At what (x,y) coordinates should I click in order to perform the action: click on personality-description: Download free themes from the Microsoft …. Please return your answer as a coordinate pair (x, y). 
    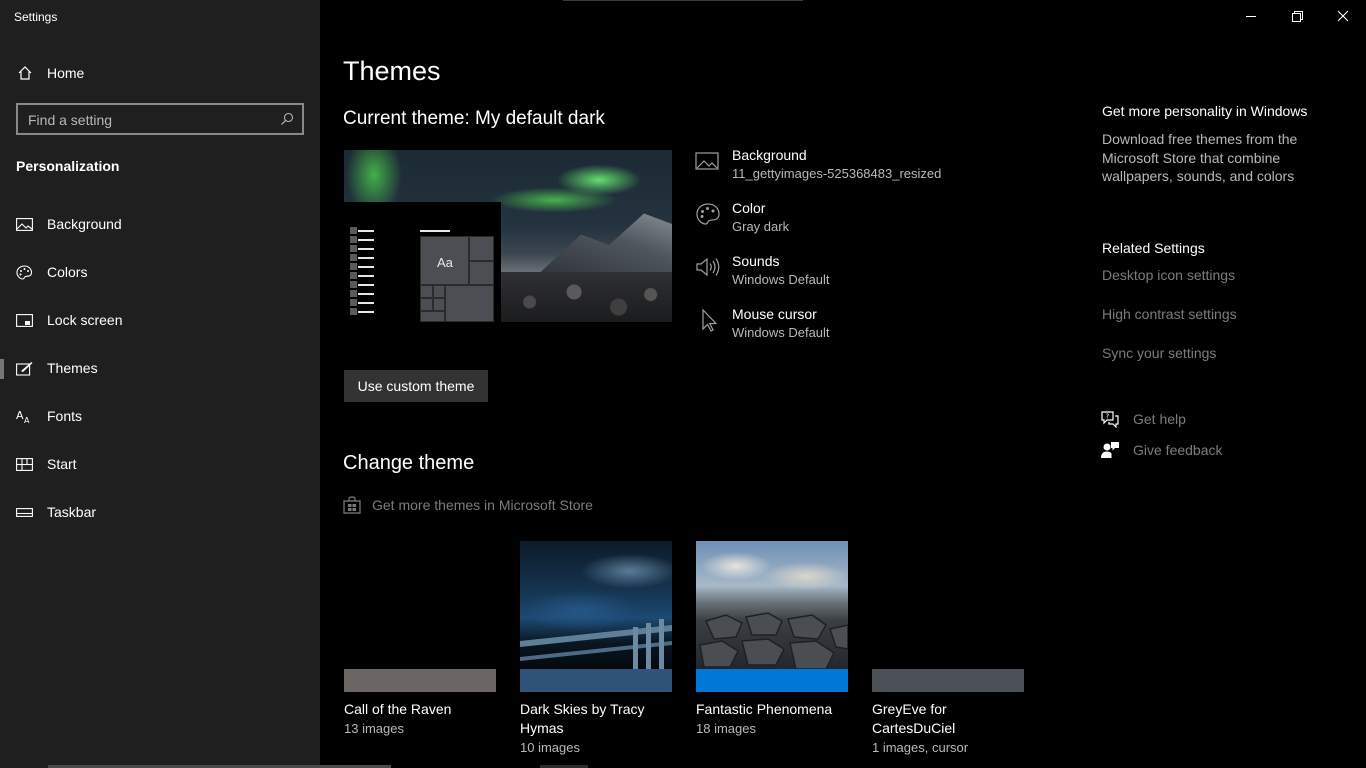
    Looking at the image, I should click on (1200, 157).